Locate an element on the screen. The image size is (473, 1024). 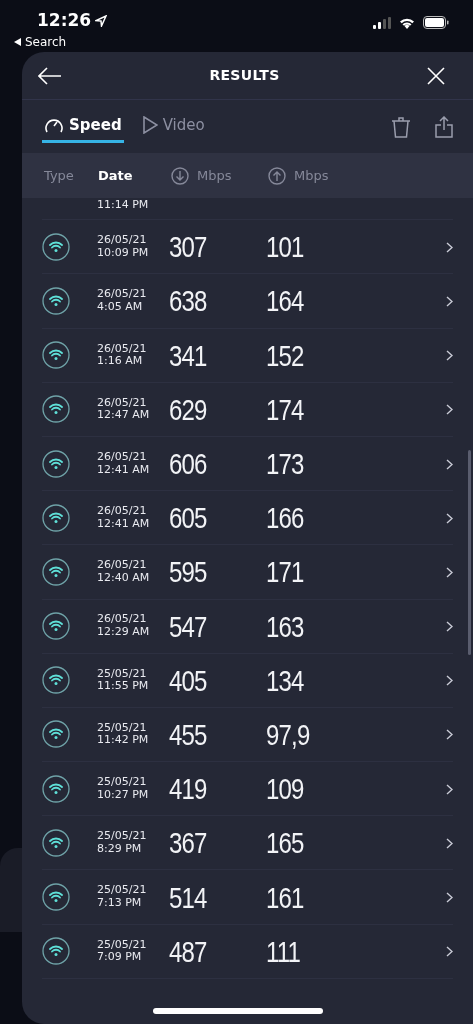
download-speed: 514 is located at coordinates (188, 897).